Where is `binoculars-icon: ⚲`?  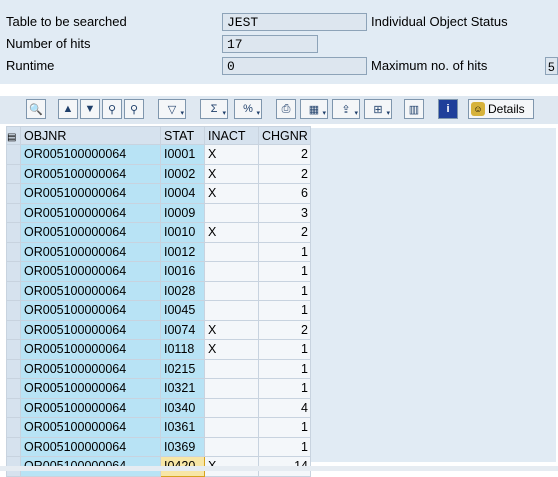
binoculars-icon: ⚲ is located at coordinates (112, 109).